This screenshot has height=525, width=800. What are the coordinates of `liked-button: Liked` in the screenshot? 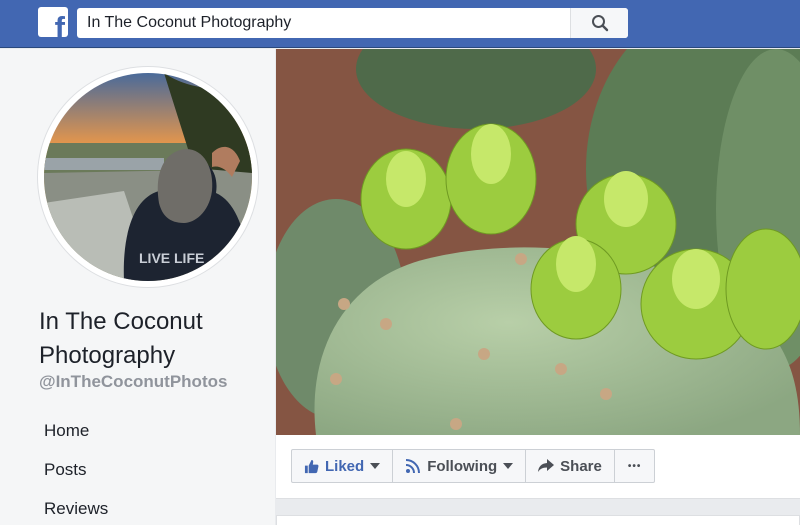 It's located at (342, 466).